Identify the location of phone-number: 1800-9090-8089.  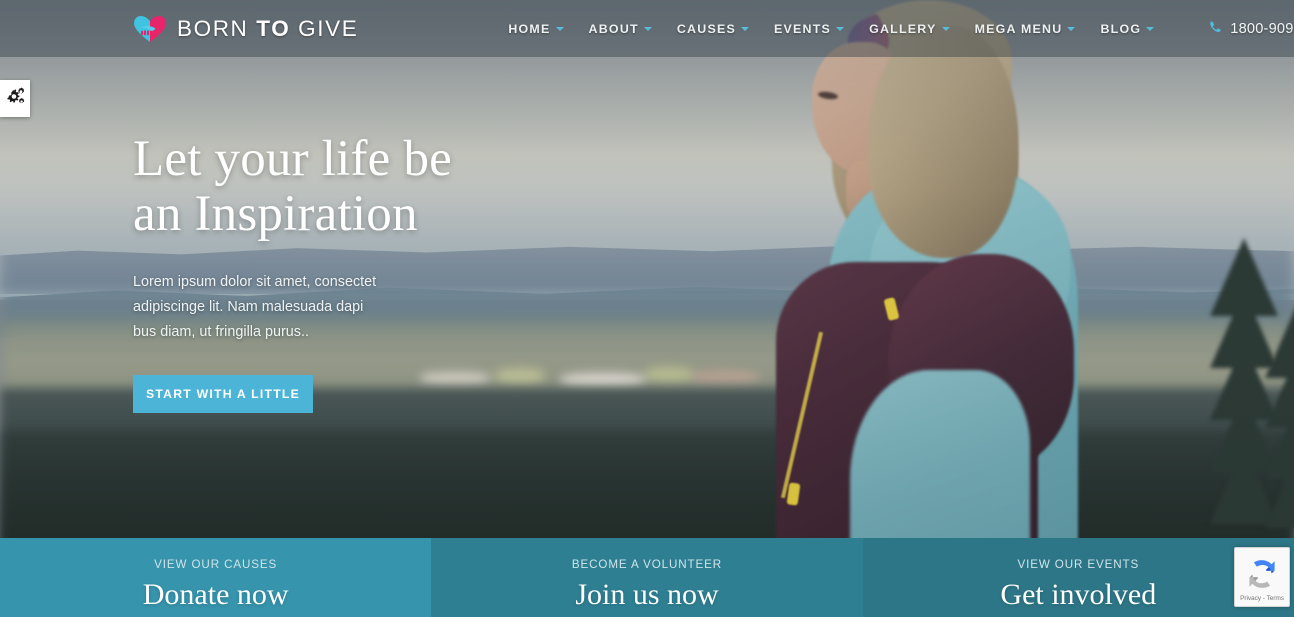
(1262, 28).